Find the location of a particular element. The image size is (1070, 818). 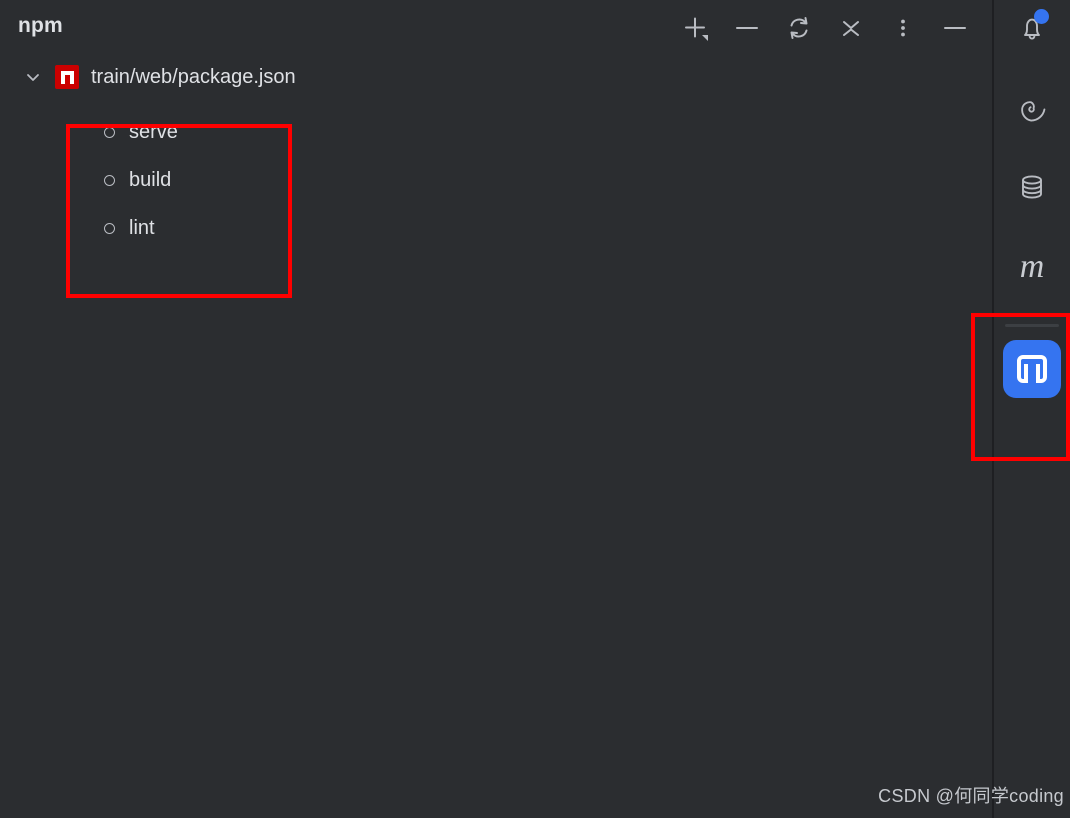

reload-button is located at coordinates (799, 28).